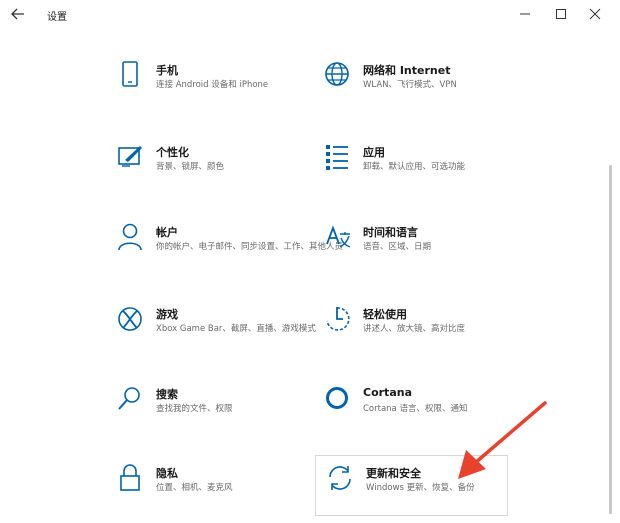  Describe the element at coordinates (374, 152) in the screenshot. I see `item-title: 应用` at that location.